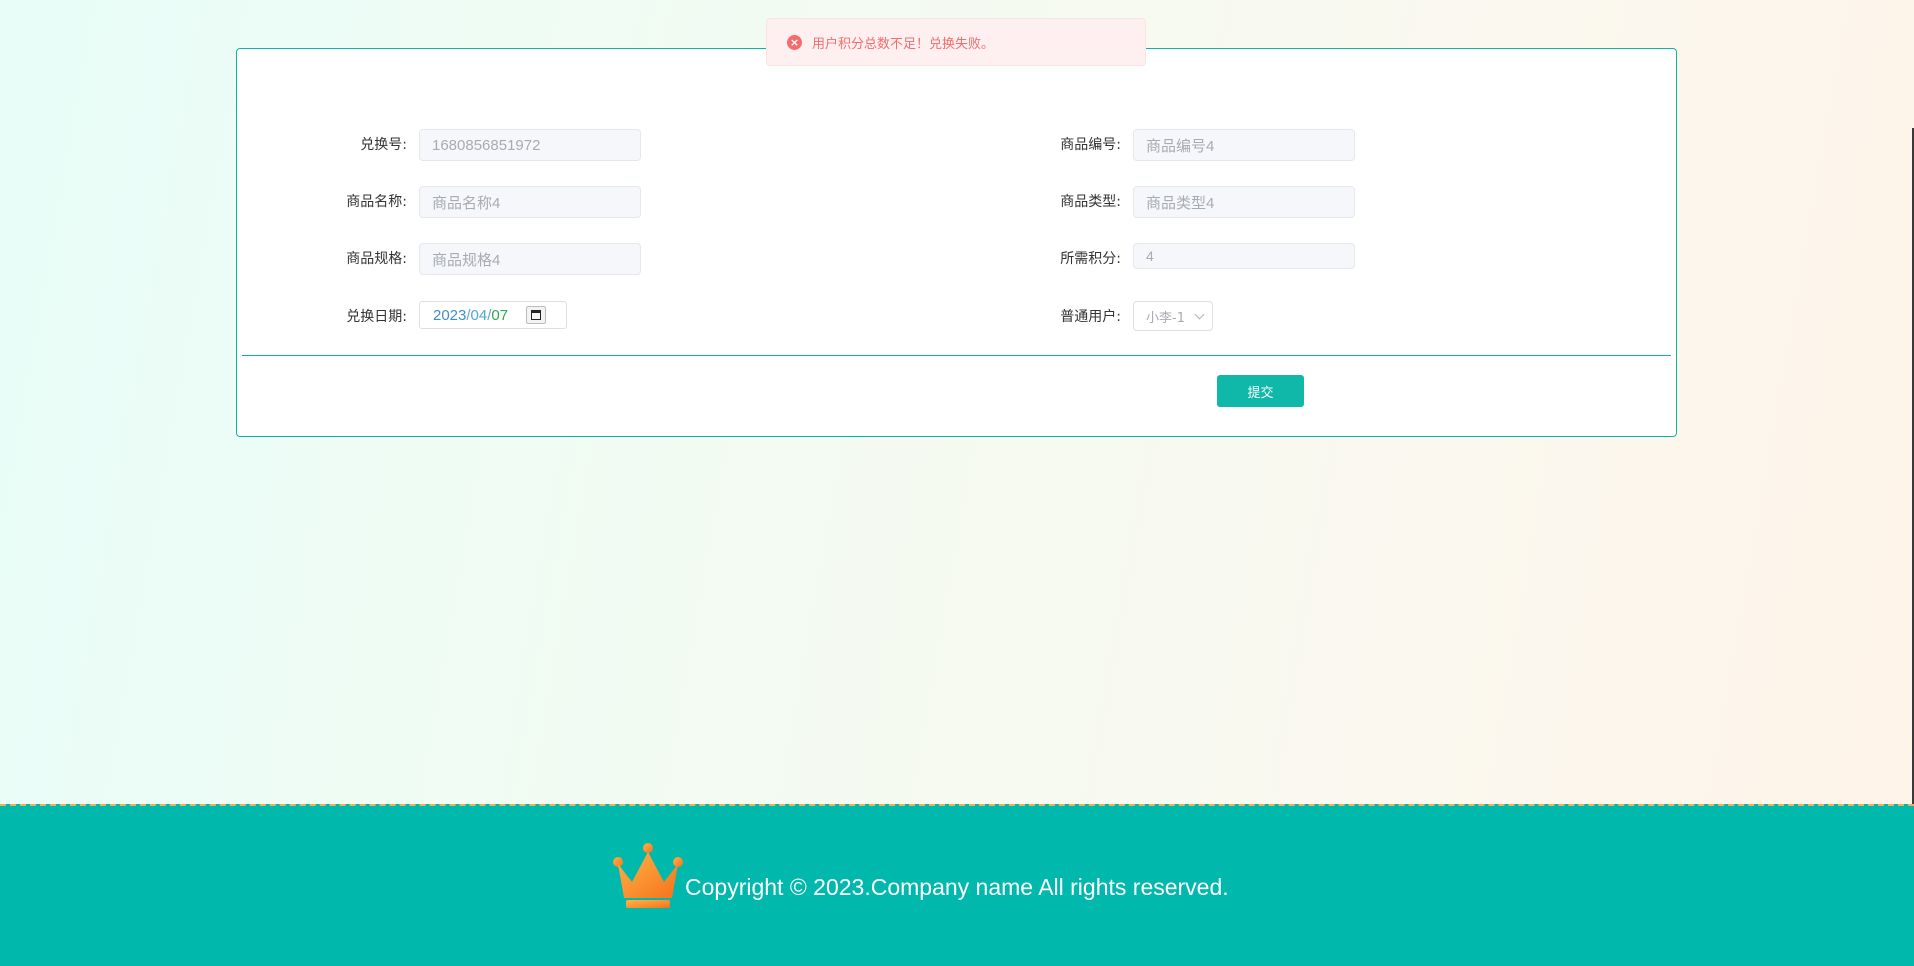  What do you see at coordinates (1244, 145) in the screenshot?
I see `product-code-input: 商品编号4` at bounding box center [1244, 145].